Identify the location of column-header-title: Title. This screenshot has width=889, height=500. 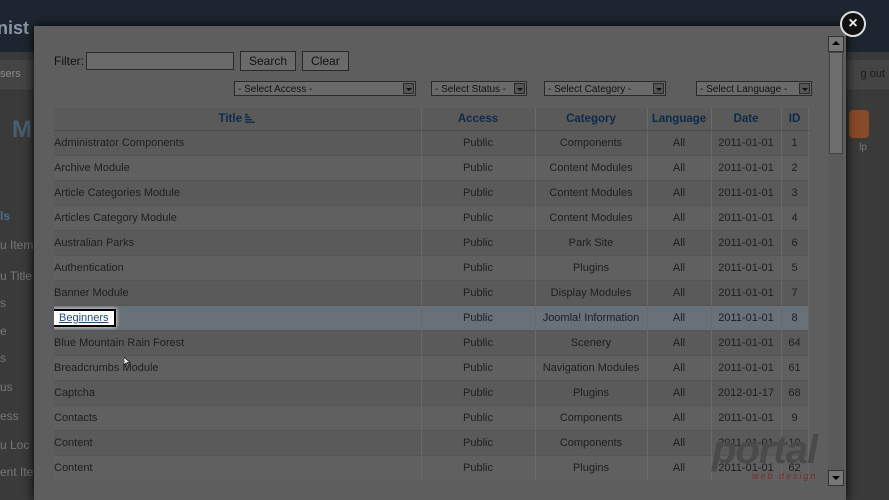
(238, 119).